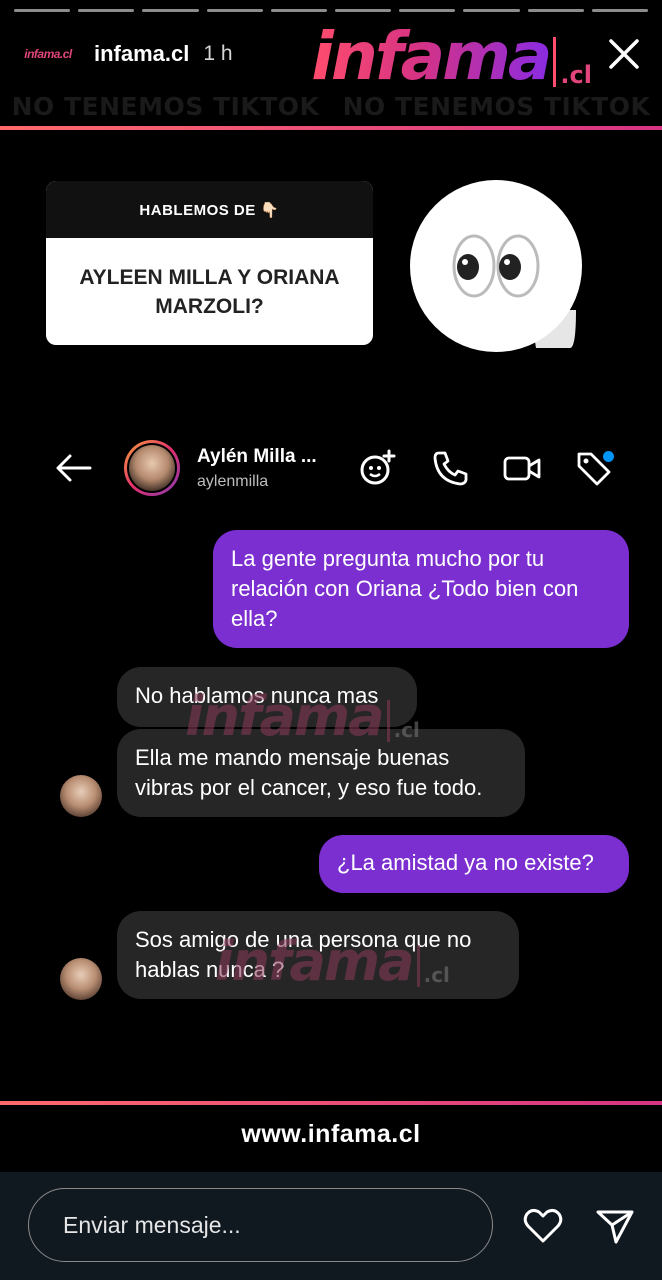 The image size is (662, 1280). I want to click on dm-header: Aylén Milla ... aylenmilla, so click(331, 468).